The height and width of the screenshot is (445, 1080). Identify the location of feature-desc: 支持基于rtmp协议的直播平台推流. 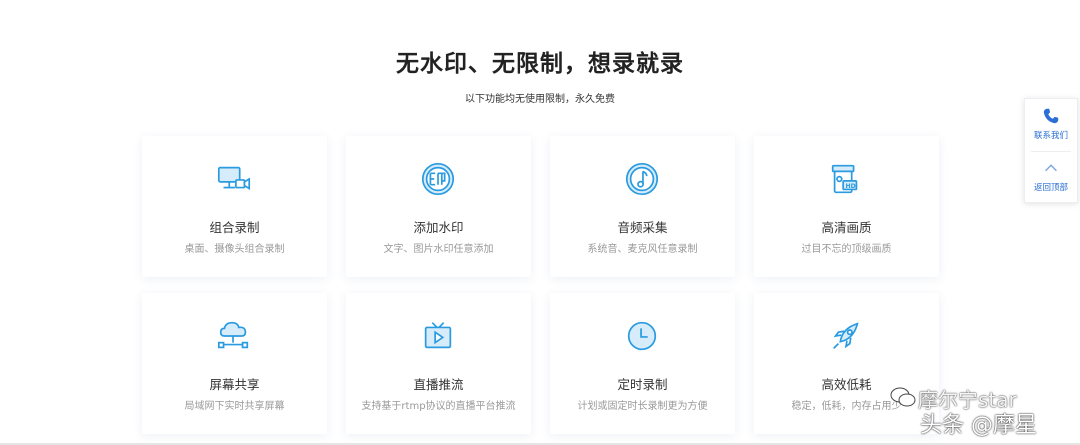
(438, 406).